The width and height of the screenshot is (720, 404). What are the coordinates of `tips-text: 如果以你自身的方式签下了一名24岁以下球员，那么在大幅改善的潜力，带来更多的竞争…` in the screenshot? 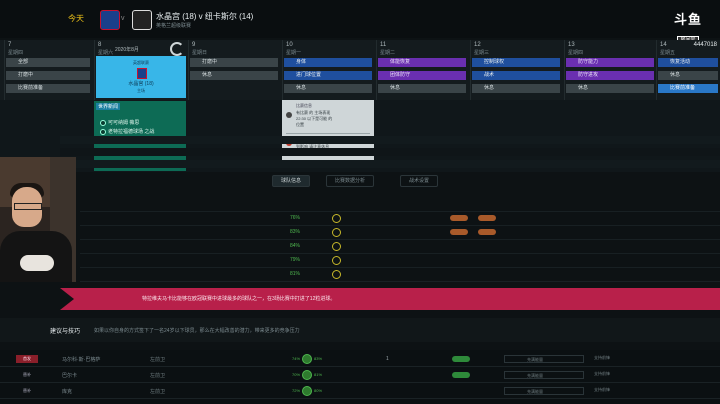 It's located at (197, 331).